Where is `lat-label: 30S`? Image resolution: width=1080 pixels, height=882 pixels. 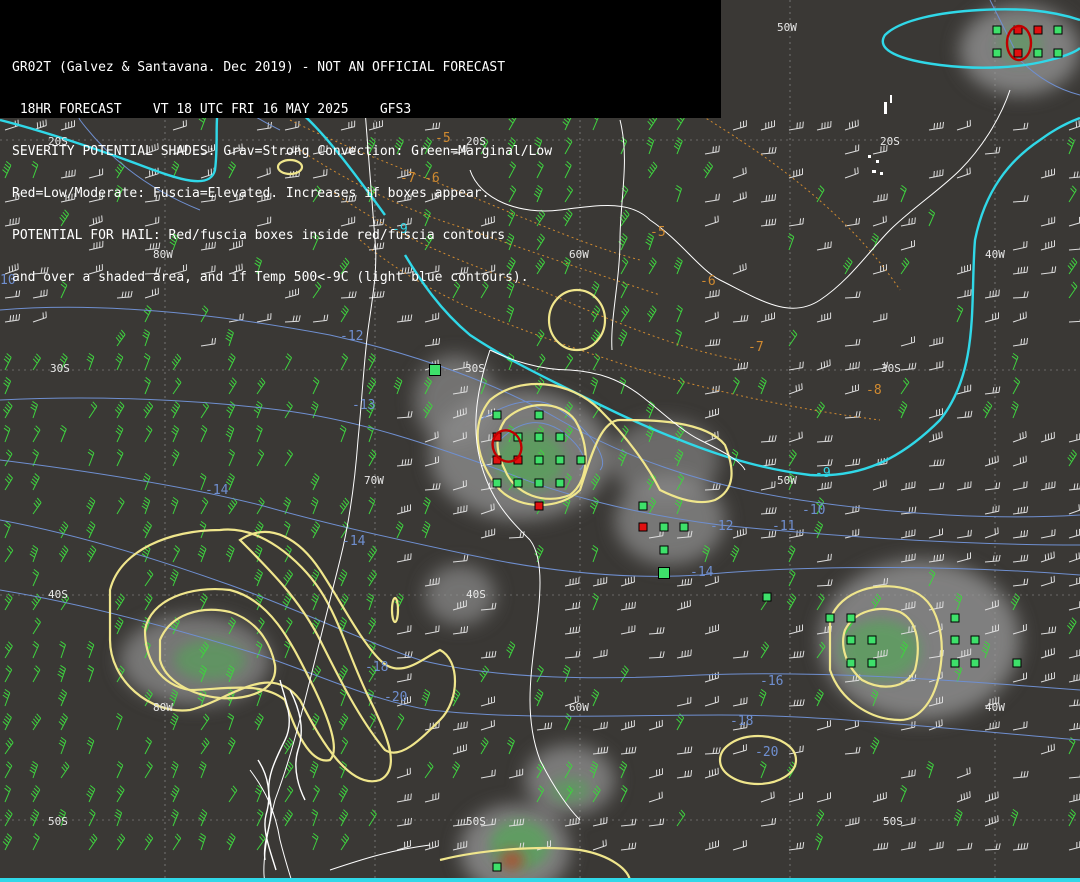 lat-label: 30S is located at coordinates (60, 368).